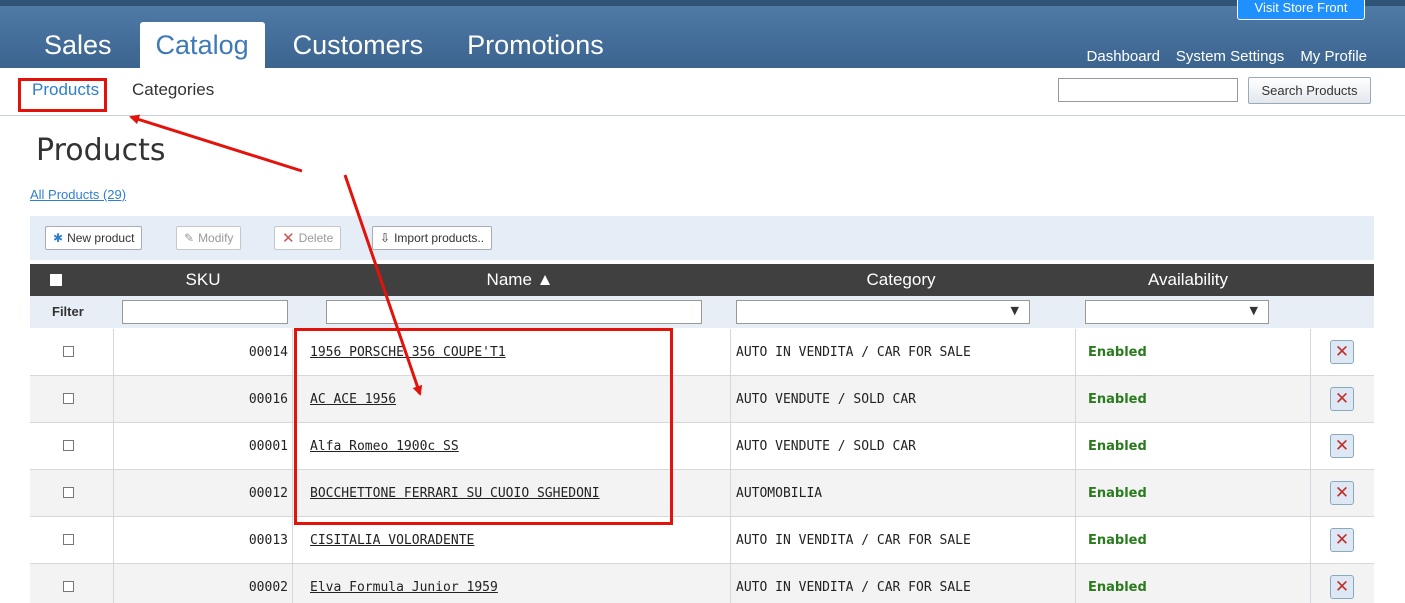 This screenshot has width=1405, height=603. I want to click on arrow-to-product-list, so click(383, 285).